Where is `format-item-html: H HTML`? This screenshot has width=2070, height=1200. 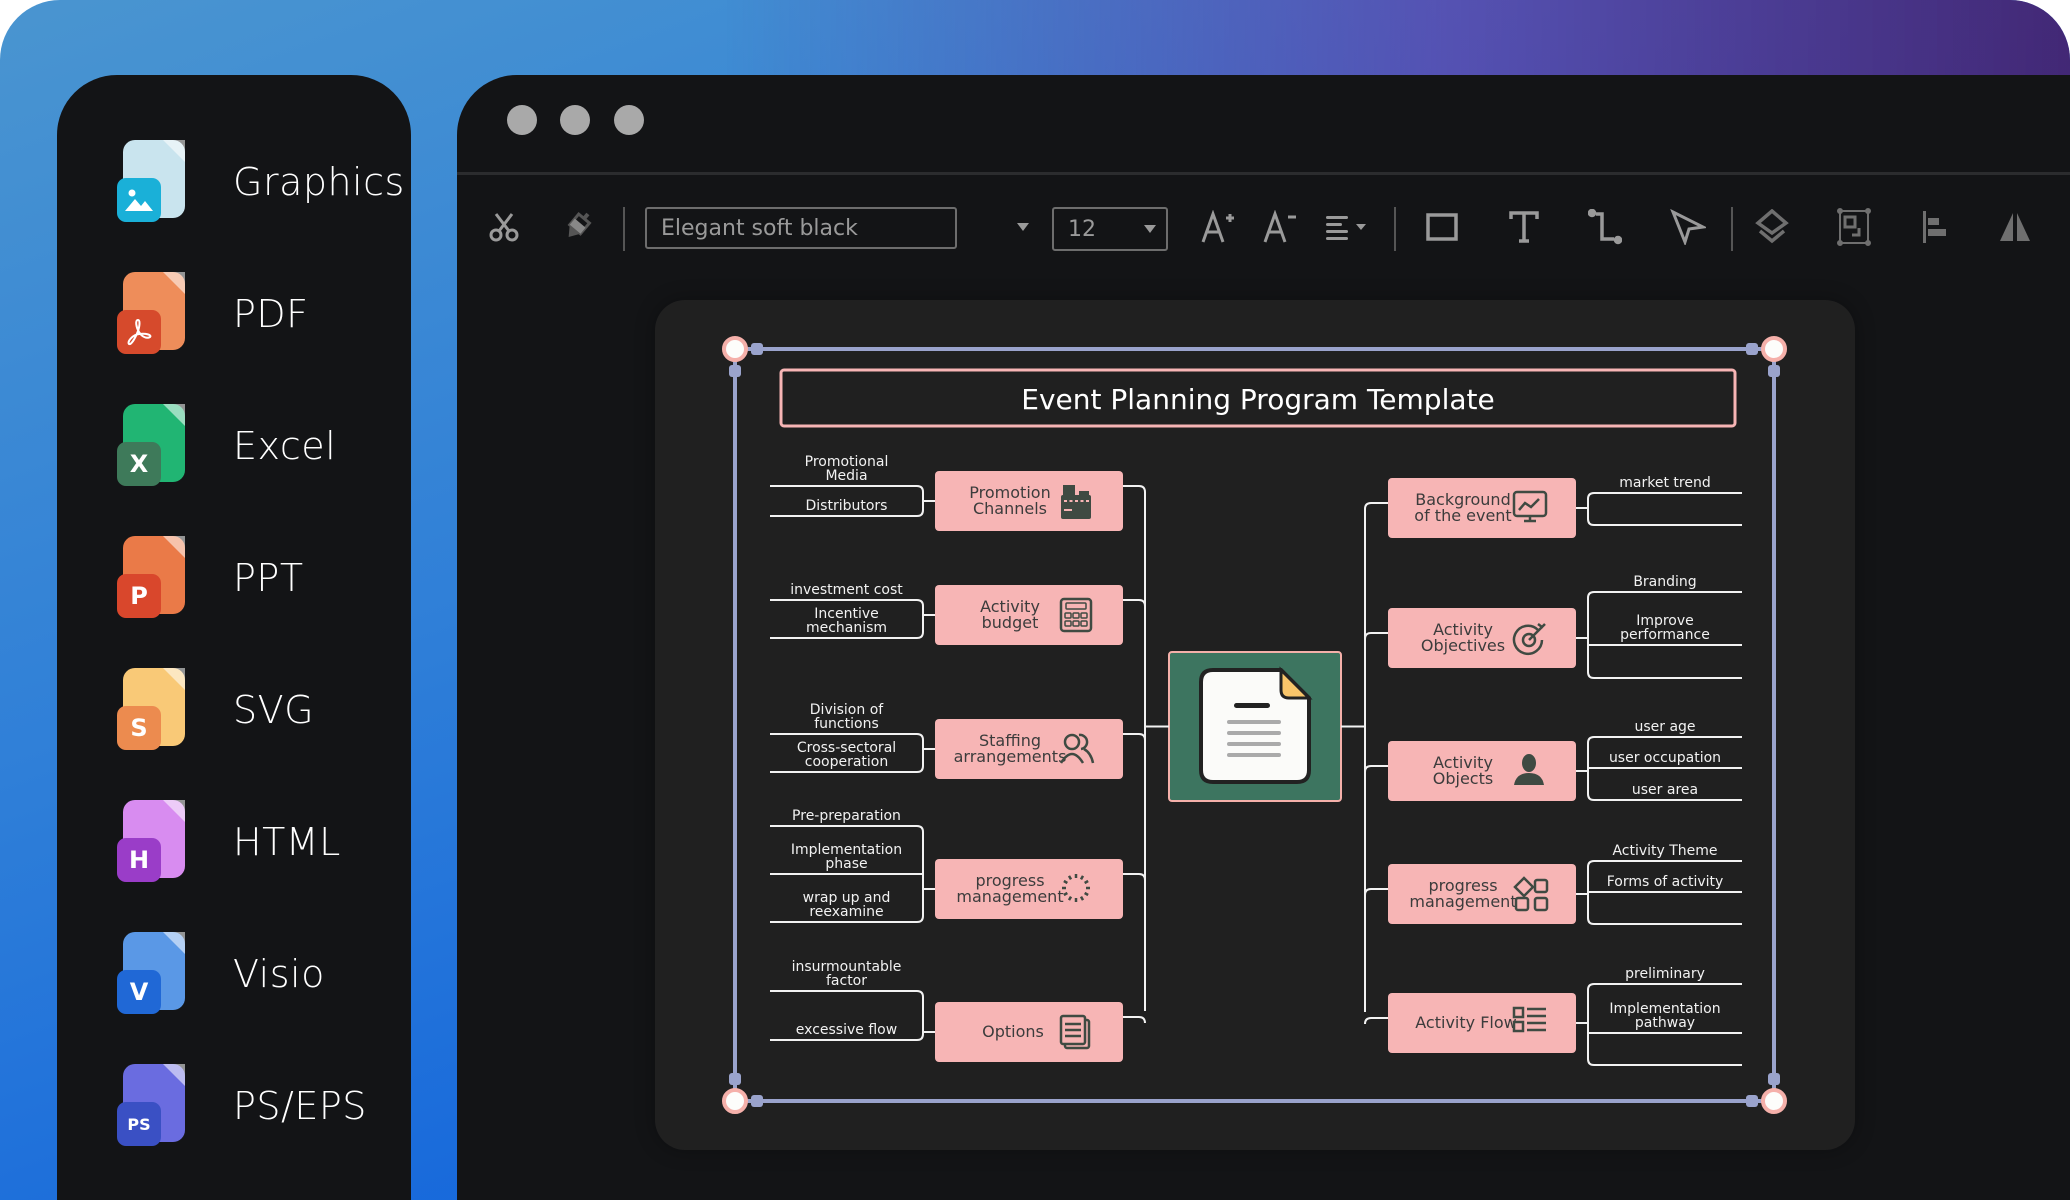
format-item-html: H HTML is located at coordinates (262, 842).